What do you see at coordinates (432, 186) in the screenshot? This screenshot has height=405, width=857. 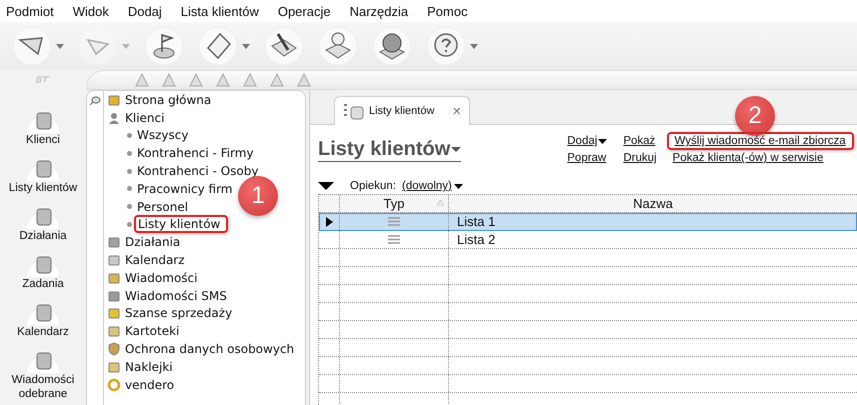 I see `filter-dropdown: (dowolny)` at bounding box center [432, 186].